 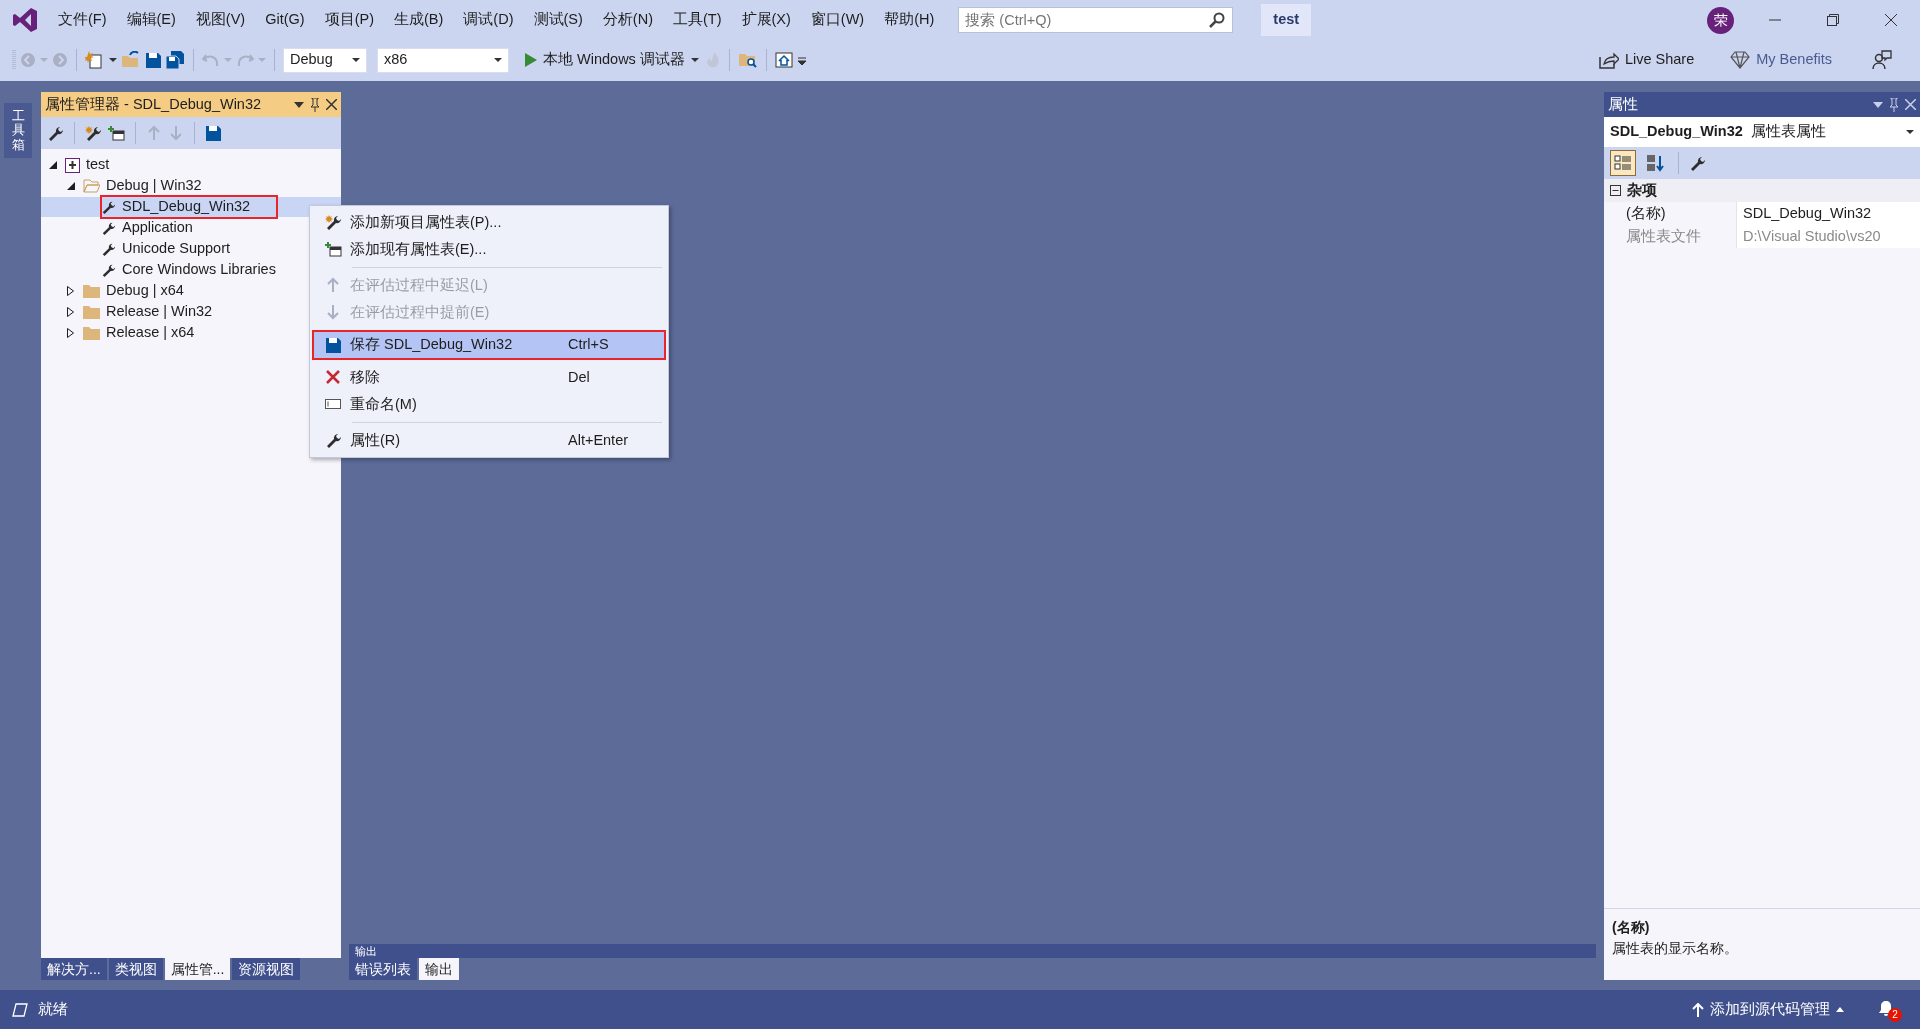 I want to click on tree-item: Core Windows Libraries, so click(x=199, y=270).